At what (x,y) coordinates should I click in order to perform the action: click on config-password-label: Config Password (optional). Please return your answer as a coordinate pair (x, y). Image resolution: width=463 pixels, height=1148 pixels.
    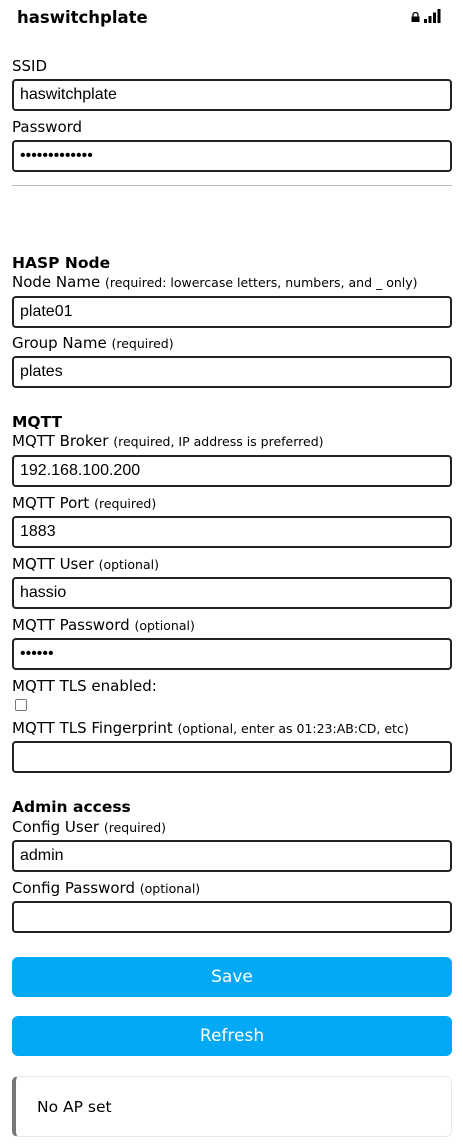
    Looking at the image, I should click on (106, 888).